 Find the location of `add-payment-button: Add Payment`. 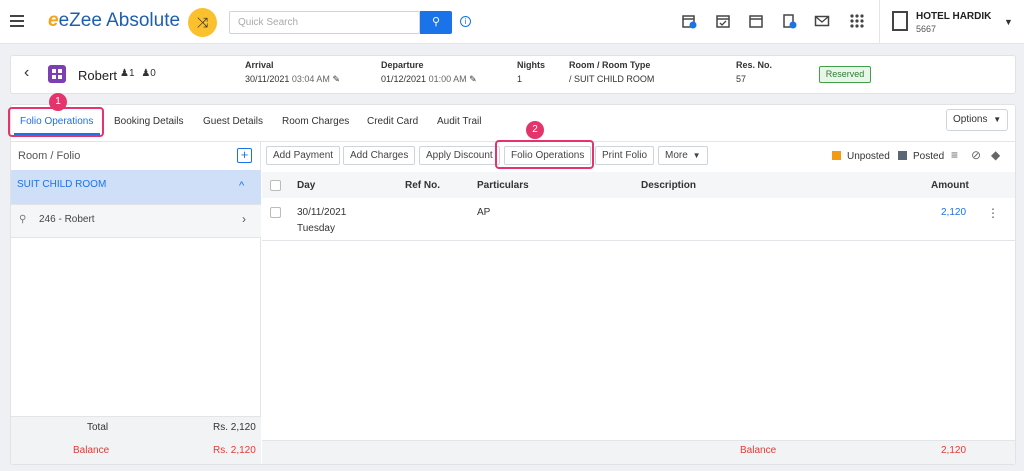

add-payment-button: Add Payment is located at coordinates (303, 155).